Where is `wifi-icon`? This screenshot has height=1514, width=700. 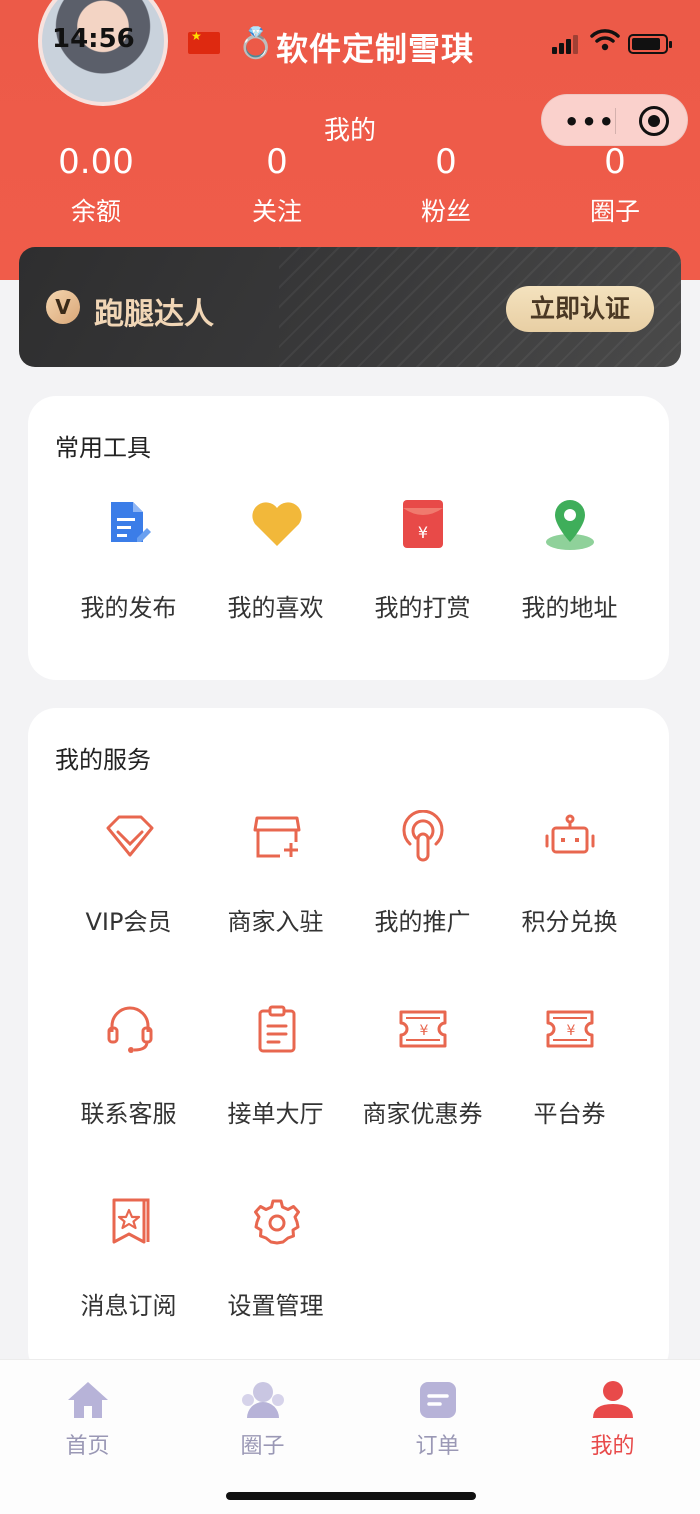 wifi-icon is located at coordinates (605, 40).